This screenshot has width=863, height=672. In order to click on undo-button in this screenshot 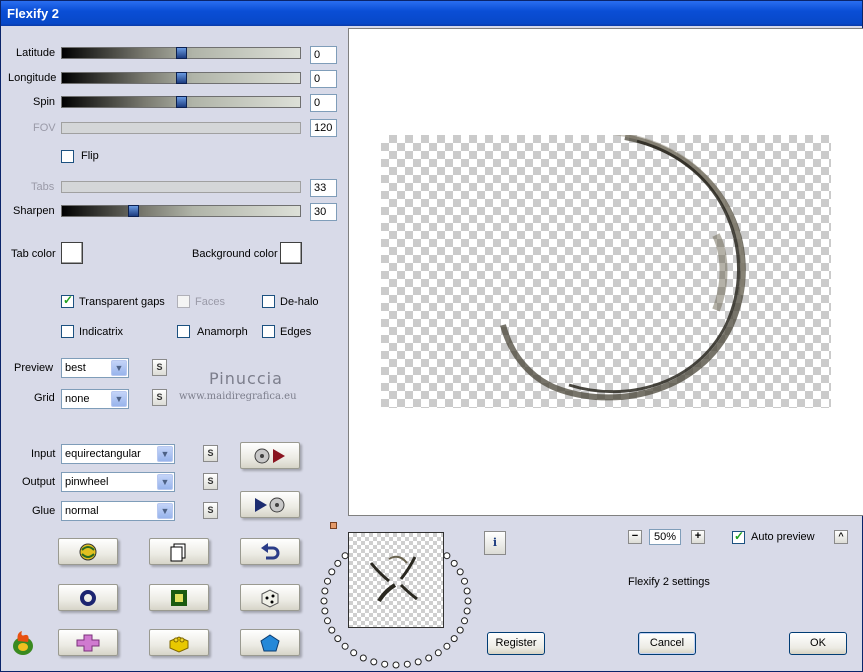, I will do `click(270, 551)`.